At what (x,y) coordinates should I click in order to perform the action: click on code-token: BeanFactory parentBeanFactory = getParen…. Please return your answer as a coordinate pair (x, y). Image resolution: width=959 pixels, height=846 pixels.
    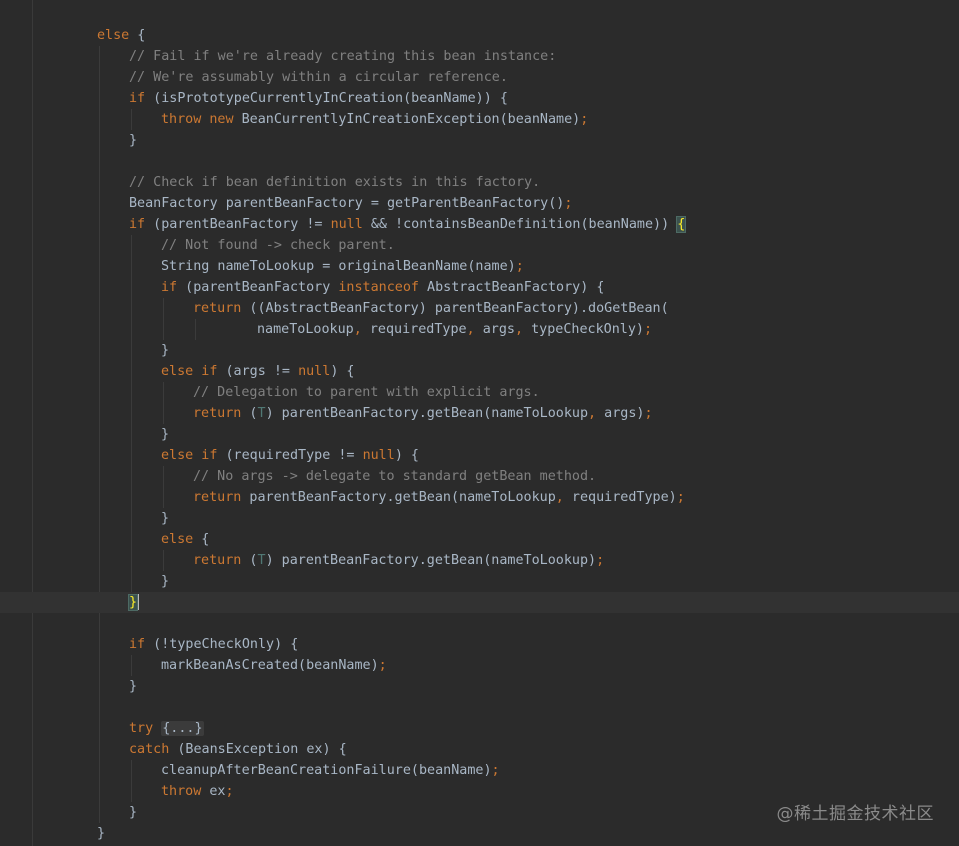
    Looking at the image, I should click on (347, 203).